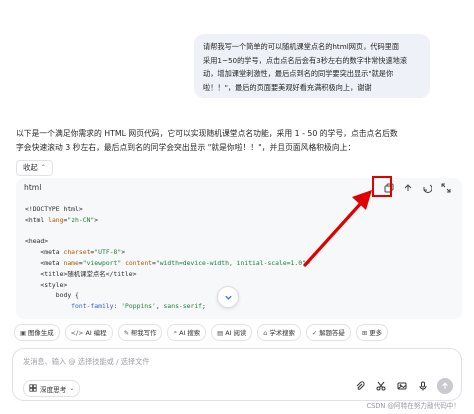 The width and height of the screenshot is (474, 414). What do you see at coordinates (175, 332) in the screenshot?
I see `search-icon: ⌕` at bounding box center [175, 332].